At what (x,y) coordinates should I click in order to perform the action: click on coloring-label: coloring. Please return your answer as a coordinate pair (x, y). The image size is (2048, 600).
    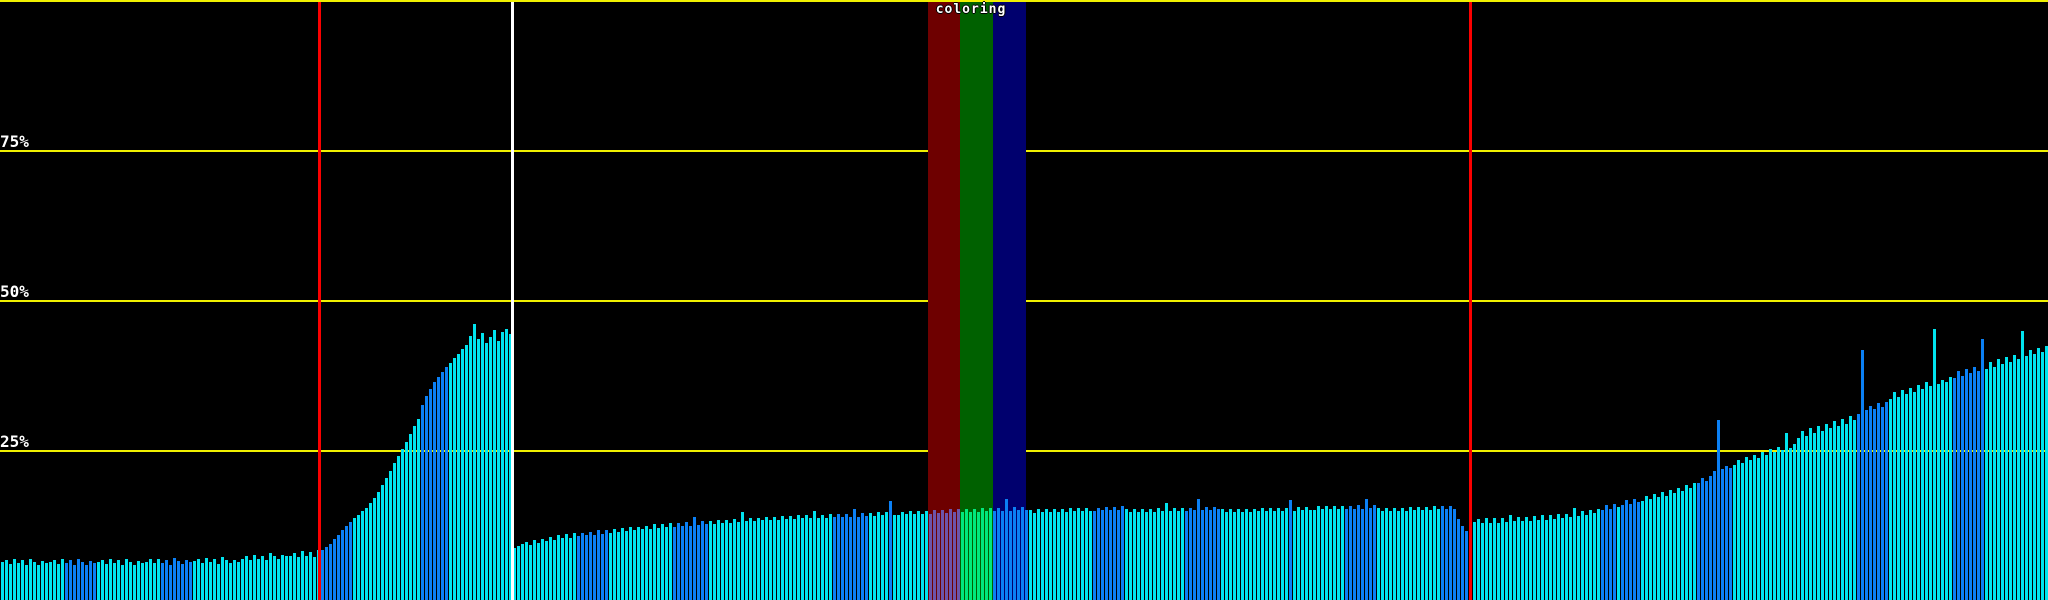
    Looking at the image, I should click on (971, 9).